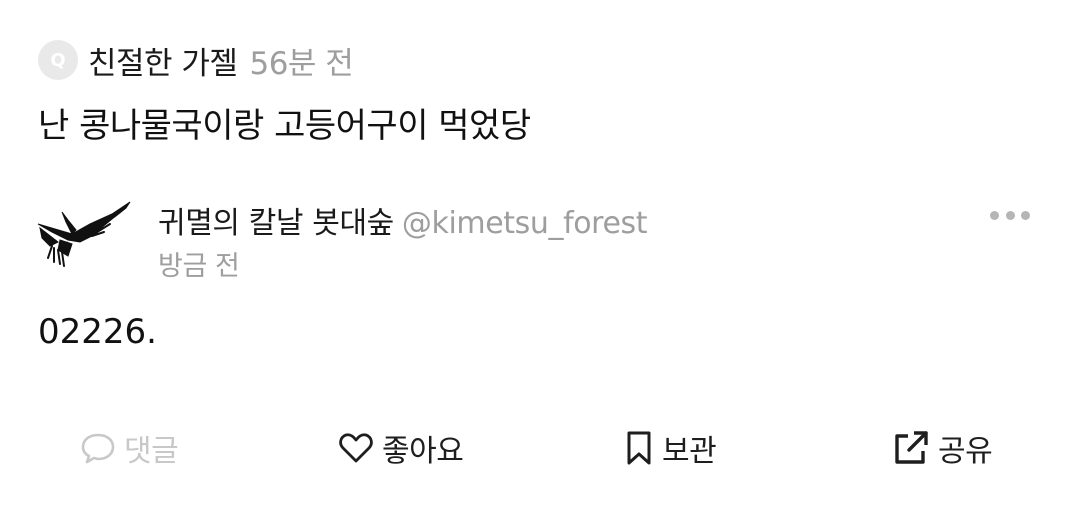 The image size is (1080, 506). What do you see at coordinates (356, 448) in the screenshot?
I see `heart-icon` at bounding box center [356, 448].